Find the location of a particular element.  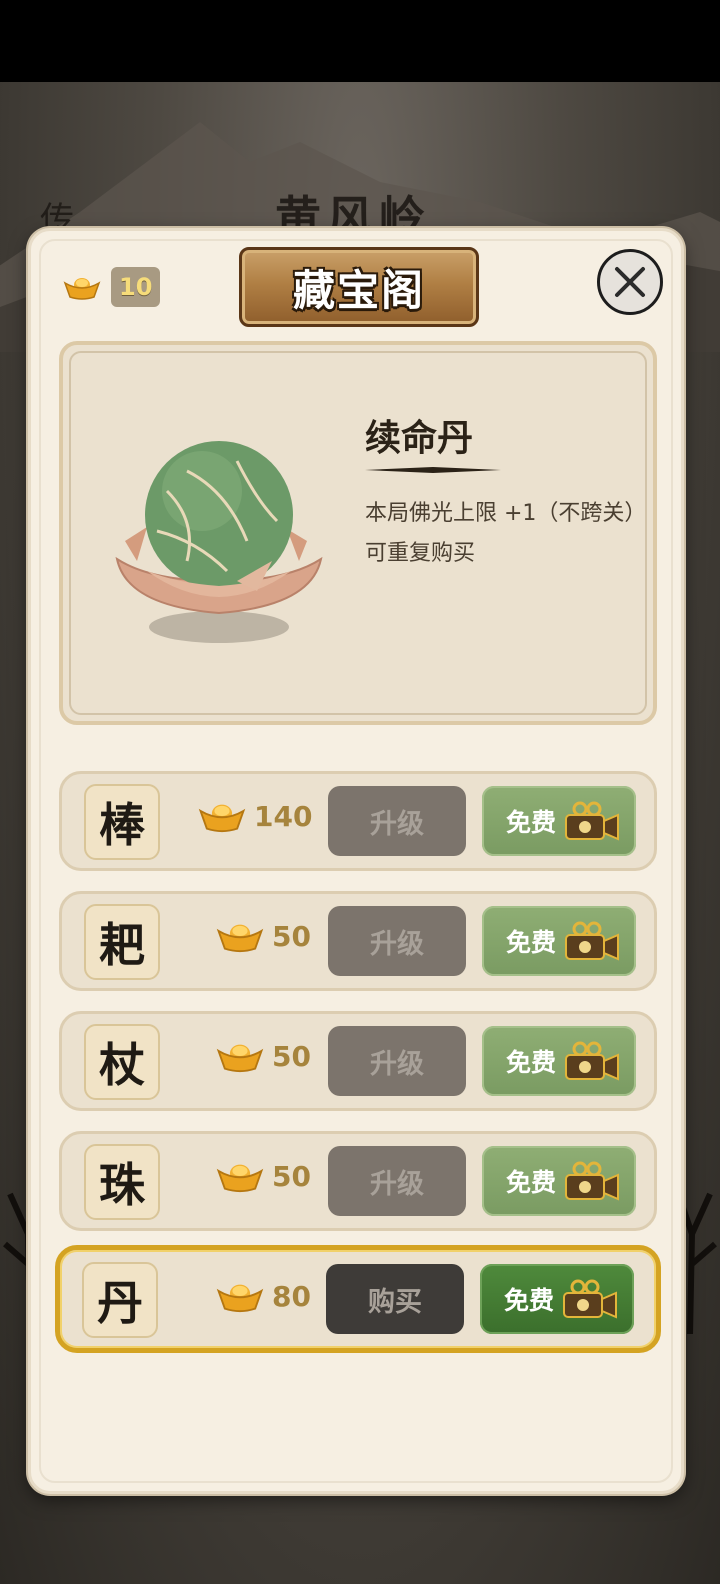

item-price: 80 is located at coordinates (263, 1296).